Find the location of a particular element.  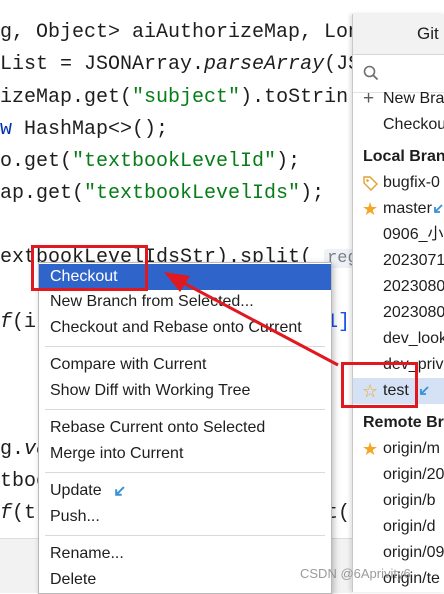

watermark: CSDN @6Aprivity6 is located at coordinates (355, 573).